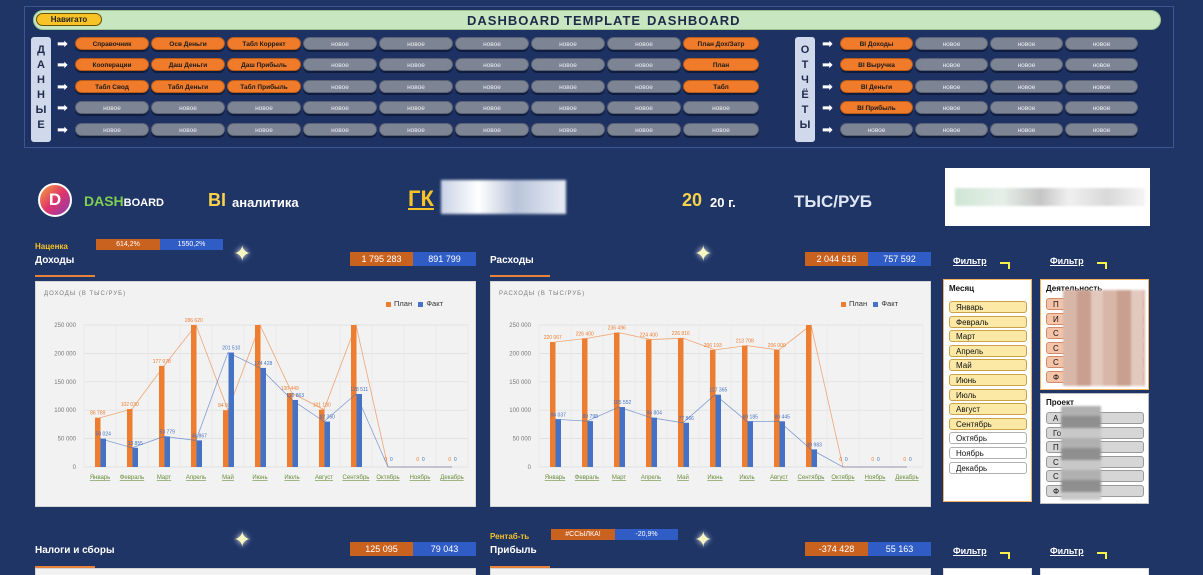 The image size is (1203, 575). I want to click on month-slicer-item: Ноябрь, so click(988, 453).